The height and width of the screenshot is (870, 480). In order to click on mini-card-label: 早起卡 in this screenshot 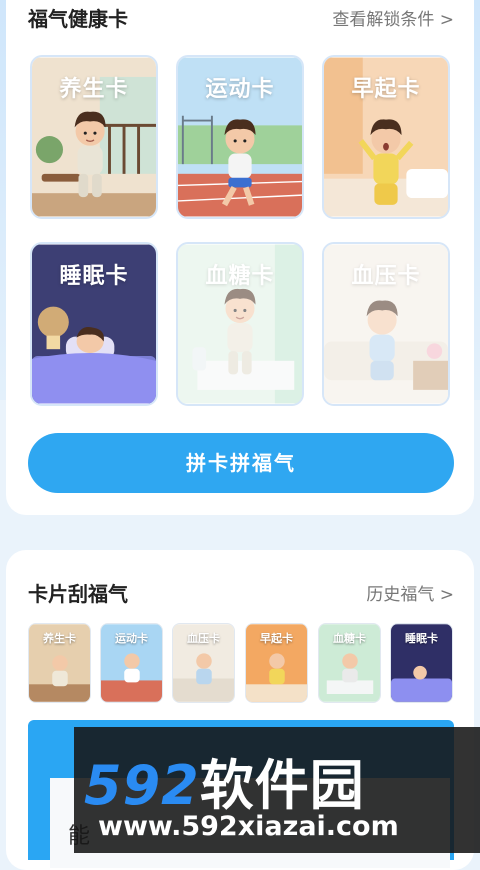, I will do `click(276, 638)`.